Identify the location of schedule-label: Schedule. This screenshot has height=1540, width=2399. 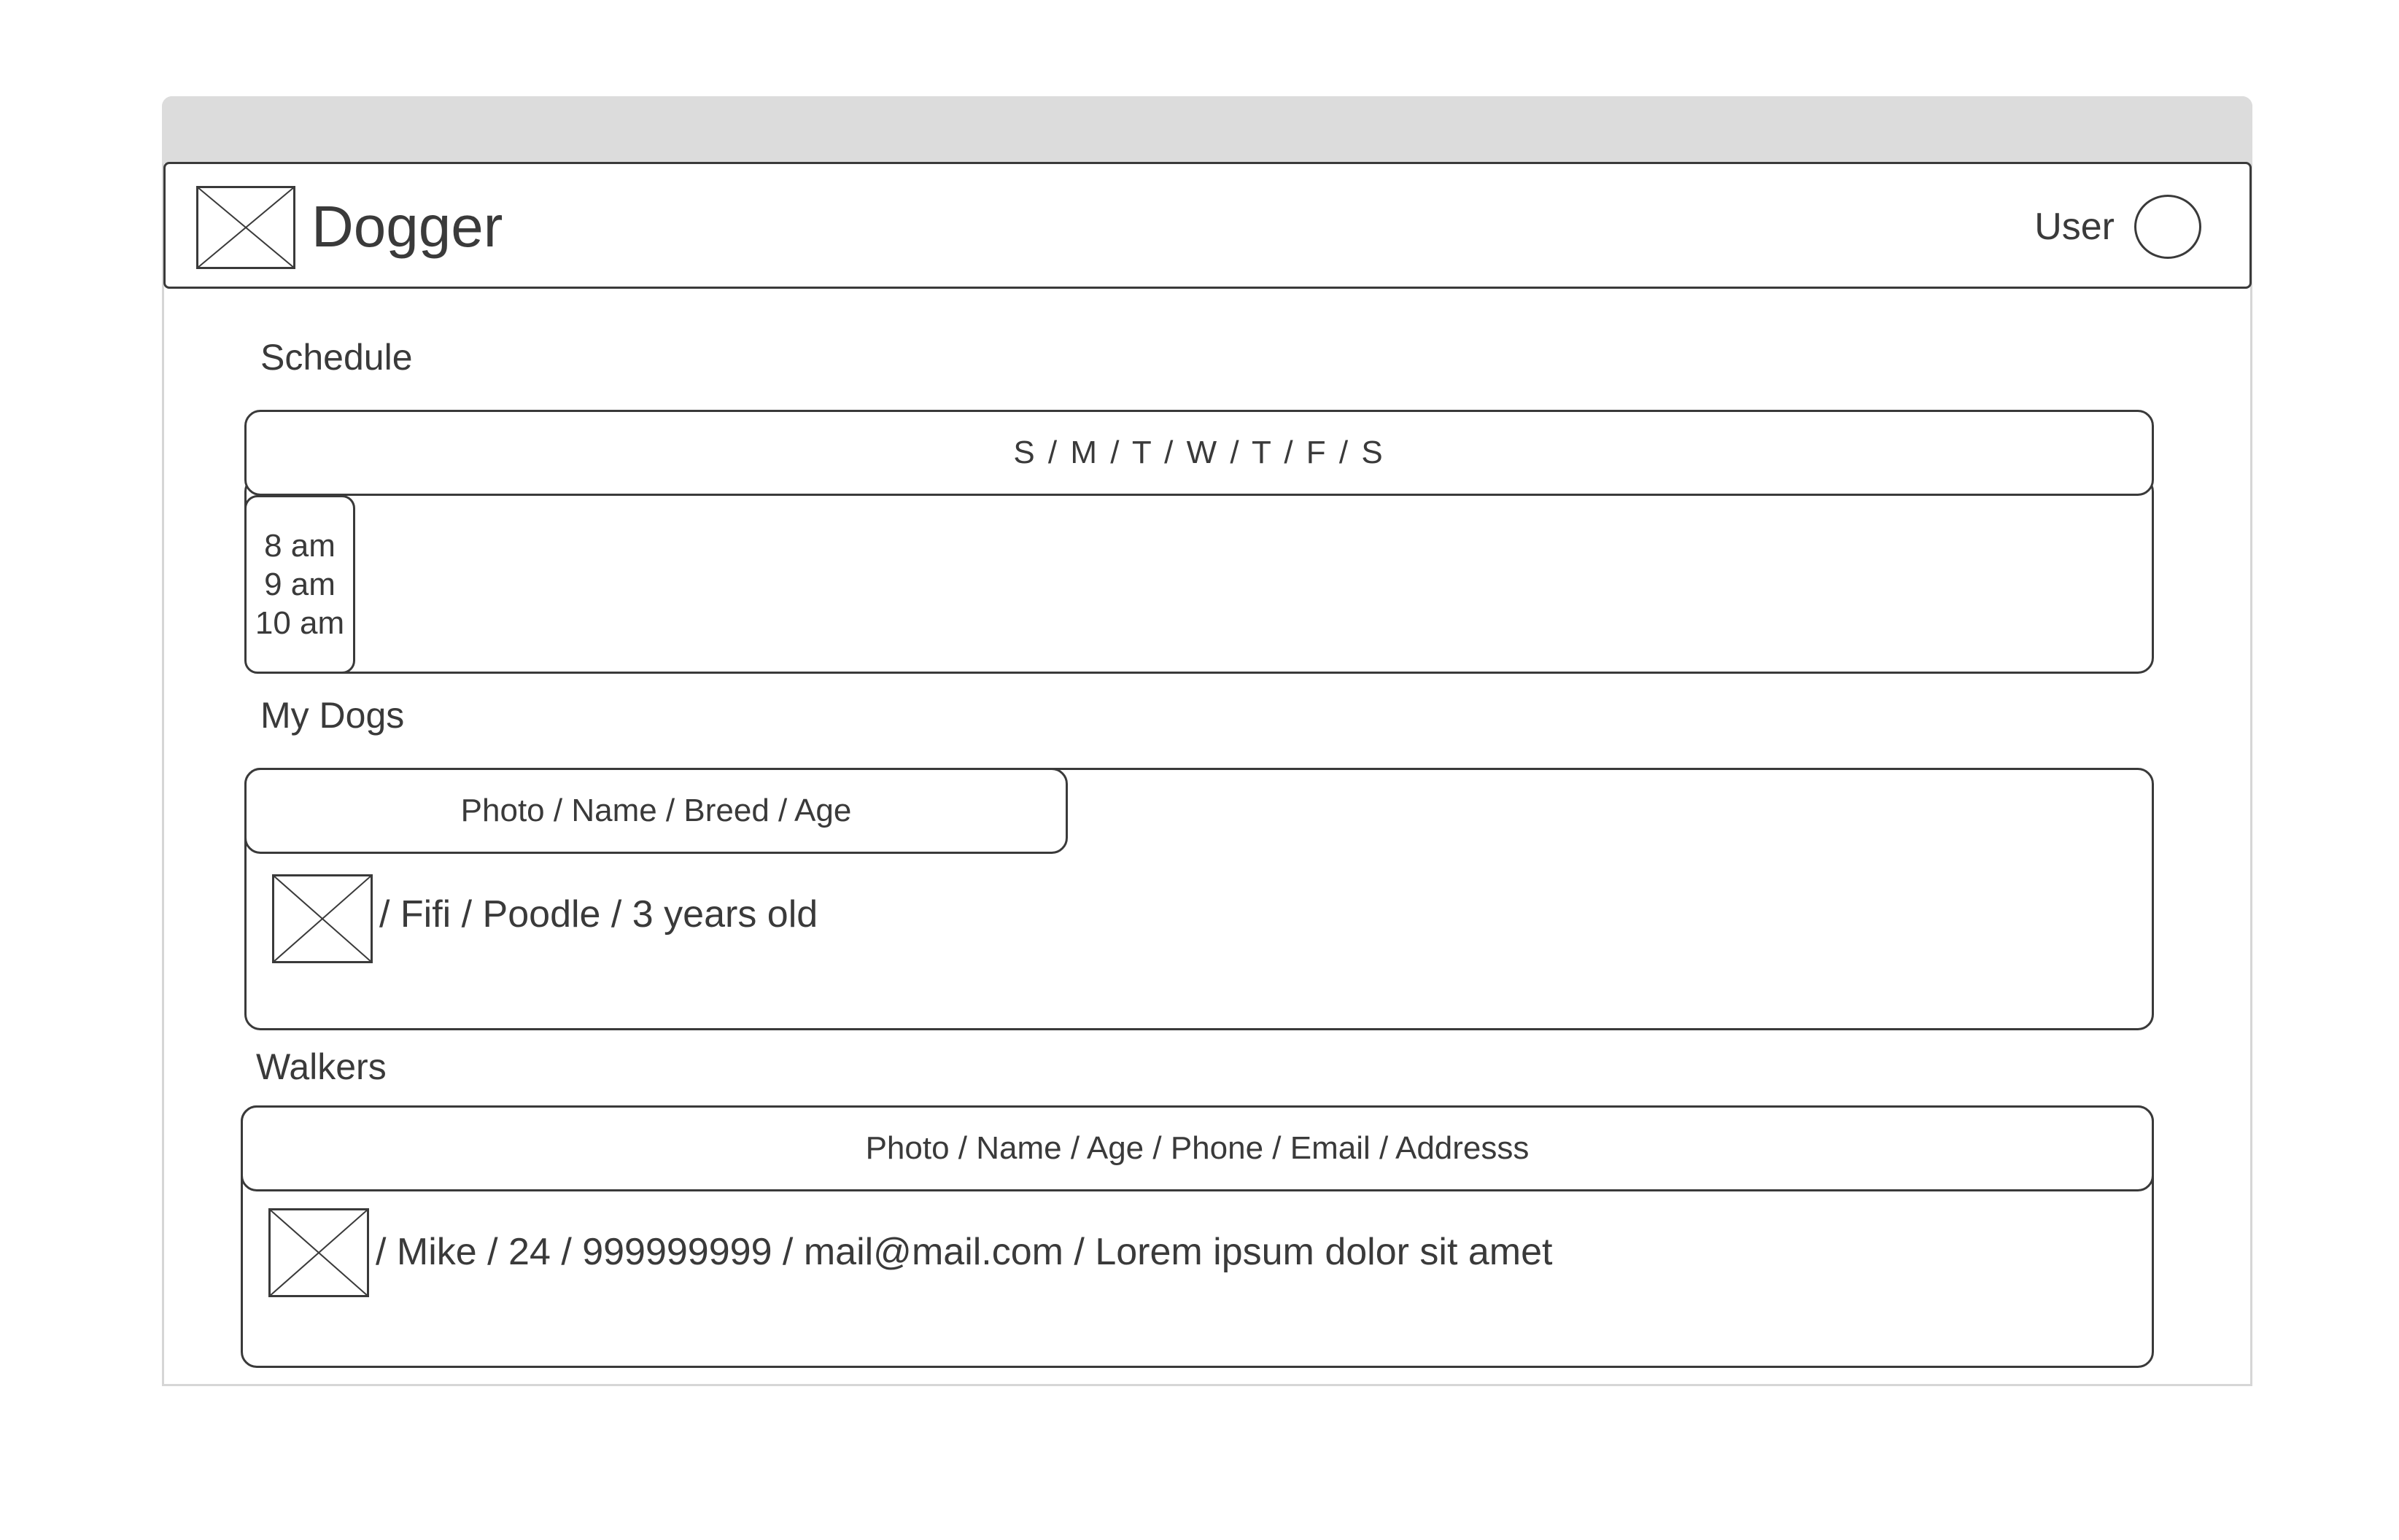
(336, 357).